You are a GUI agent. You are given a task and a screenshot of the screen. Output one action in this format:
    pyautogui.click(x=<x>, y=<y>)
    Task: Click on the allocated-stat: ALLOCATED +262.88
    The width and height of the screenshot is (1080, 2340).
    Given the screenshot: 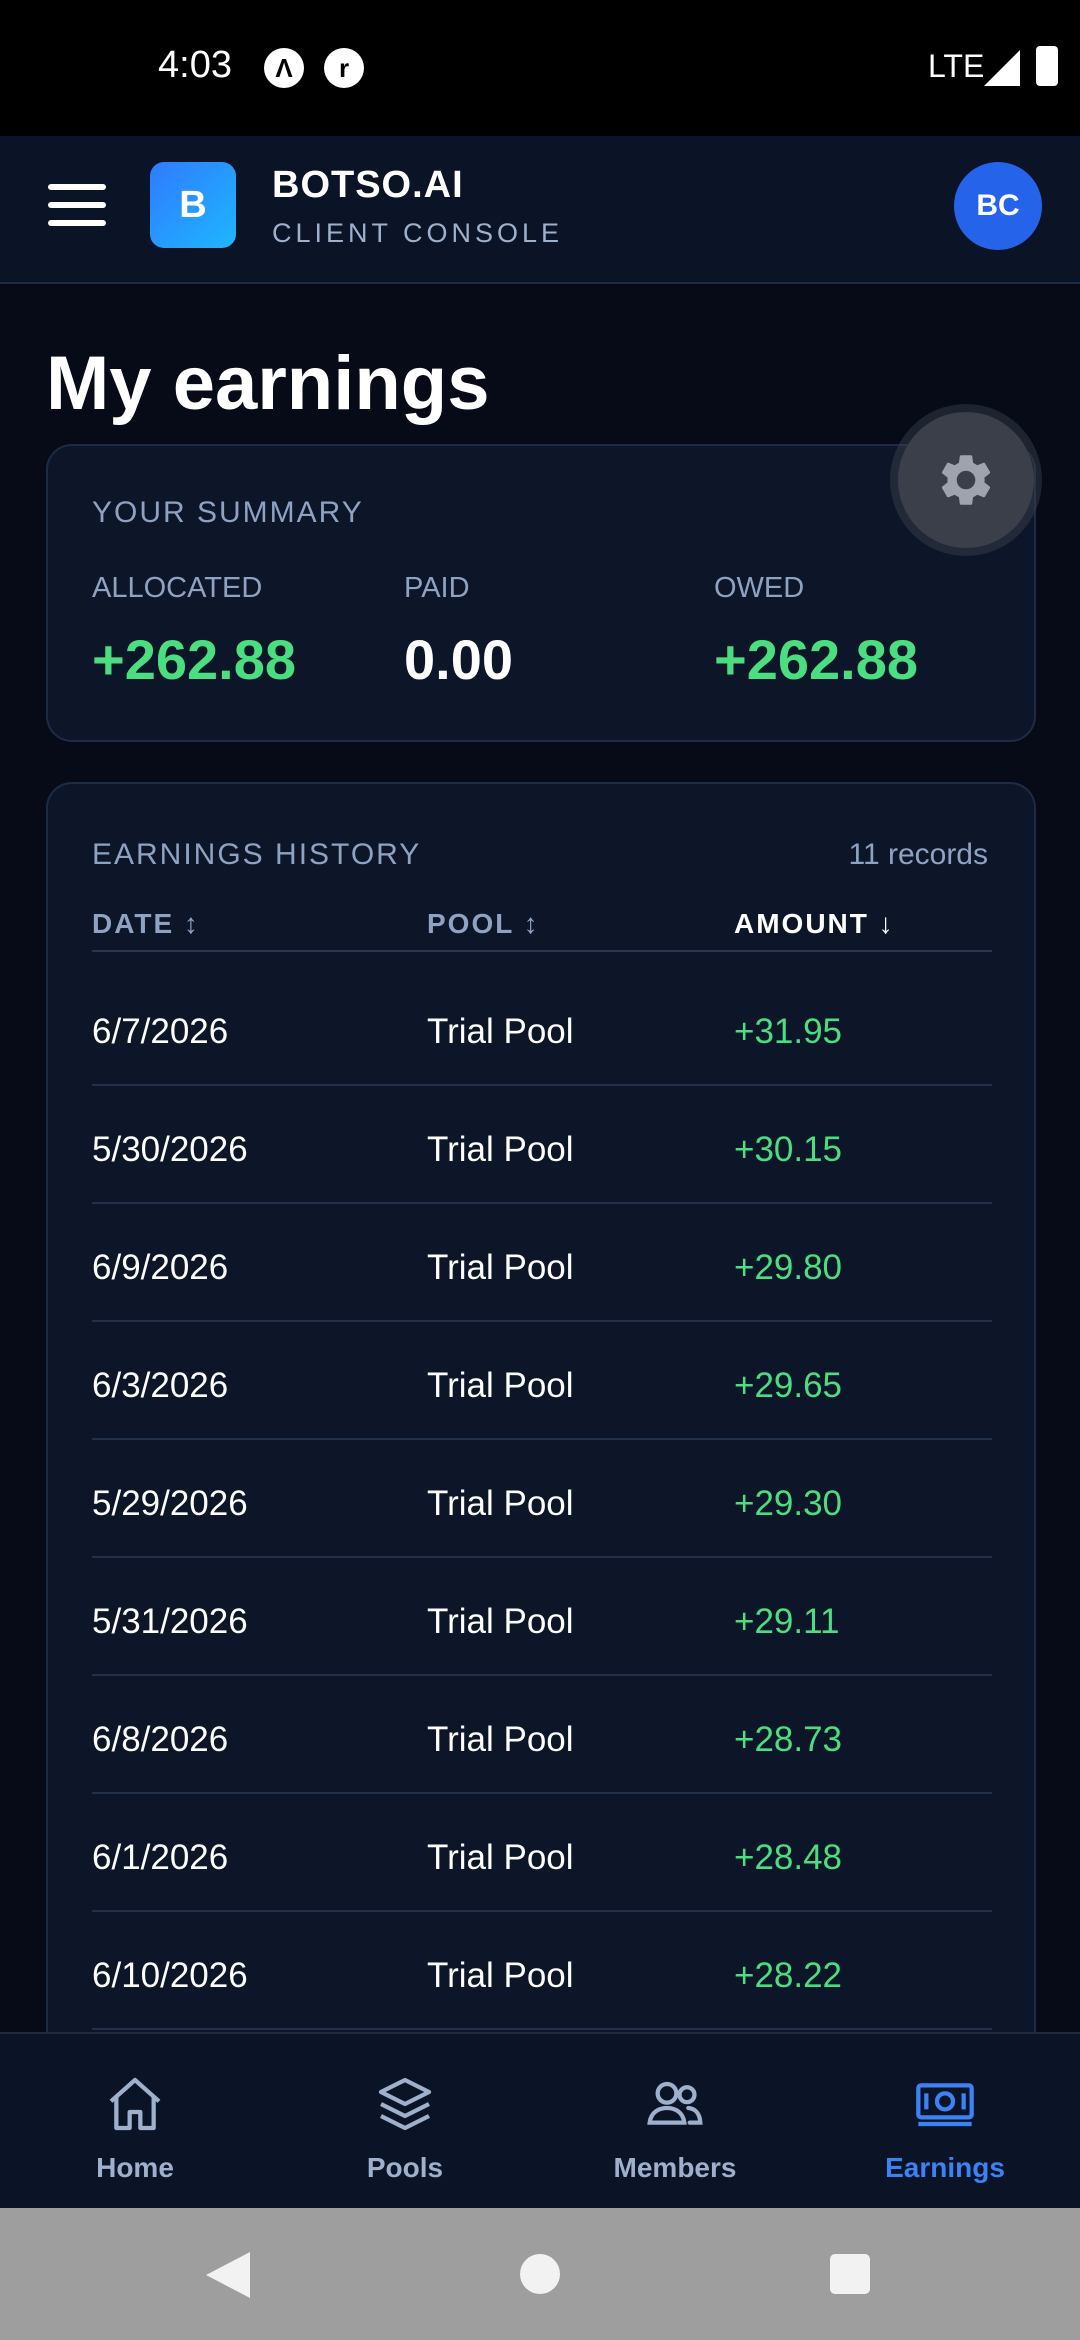 What is the action you would take?
    pyautogui.click(x=194, y=632)
    